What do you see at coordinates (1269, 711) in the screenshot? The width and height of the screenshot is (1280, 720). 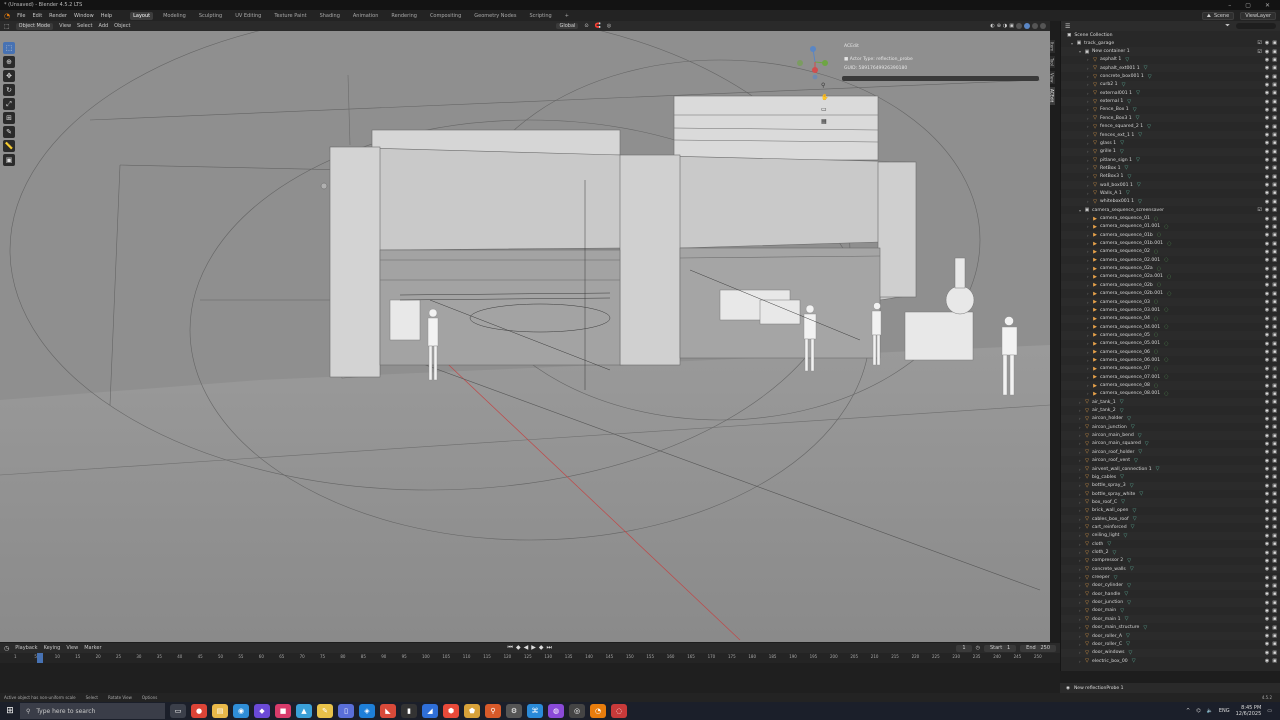 I see `notifications-icon: ▭` at bounding box center [1269, 711].